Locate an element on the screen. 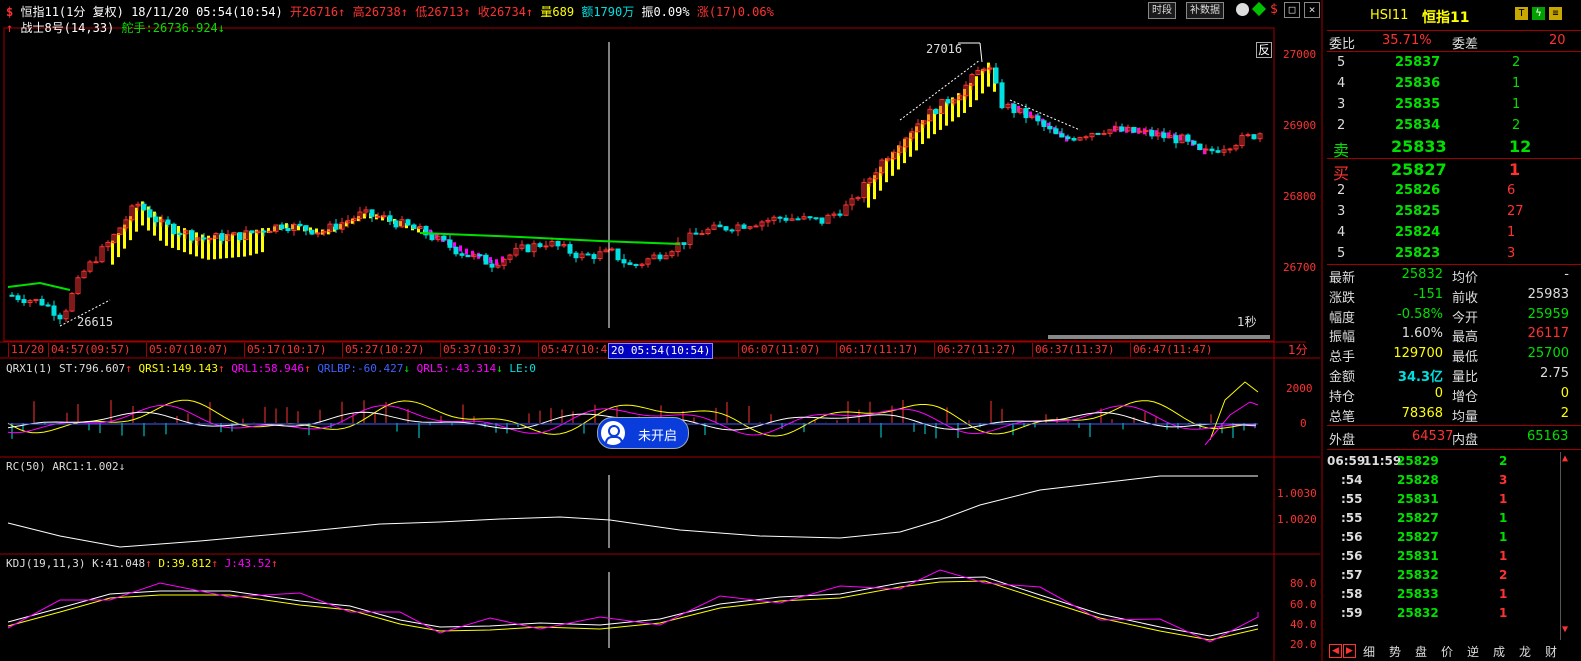  bid-row: 4 25824 1 is located at coordinates (1454, 233).